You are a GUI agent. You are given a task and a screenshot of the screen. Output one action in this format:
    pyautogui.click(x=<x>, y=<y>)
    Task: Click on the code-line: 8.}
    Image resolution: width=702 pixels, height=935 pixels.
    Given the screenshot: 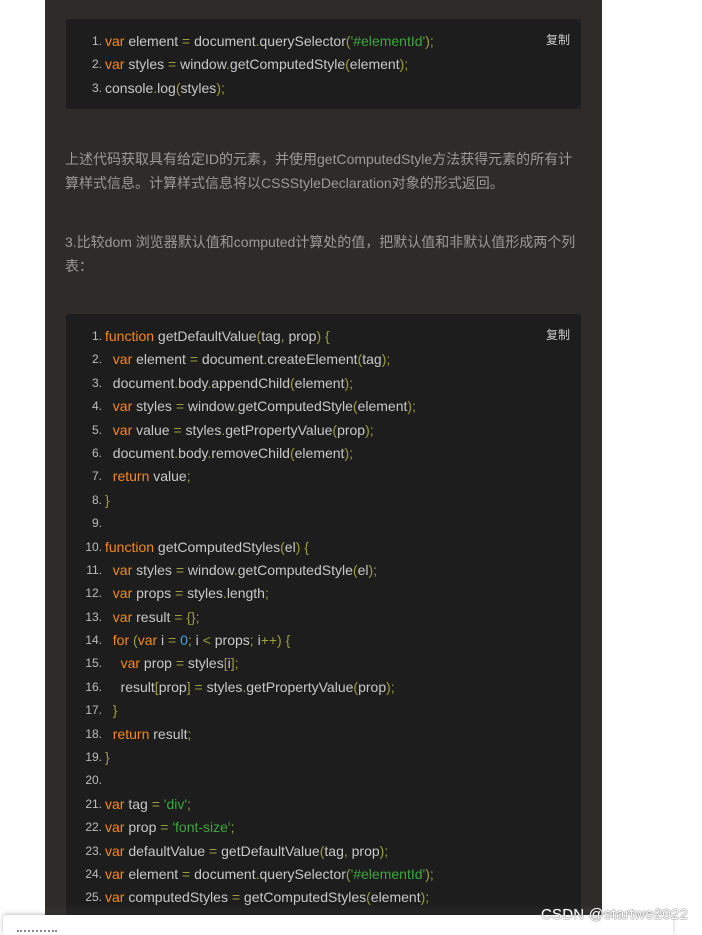 What is the action you would take?
    pyautogui.click(x=323, y=500)
    